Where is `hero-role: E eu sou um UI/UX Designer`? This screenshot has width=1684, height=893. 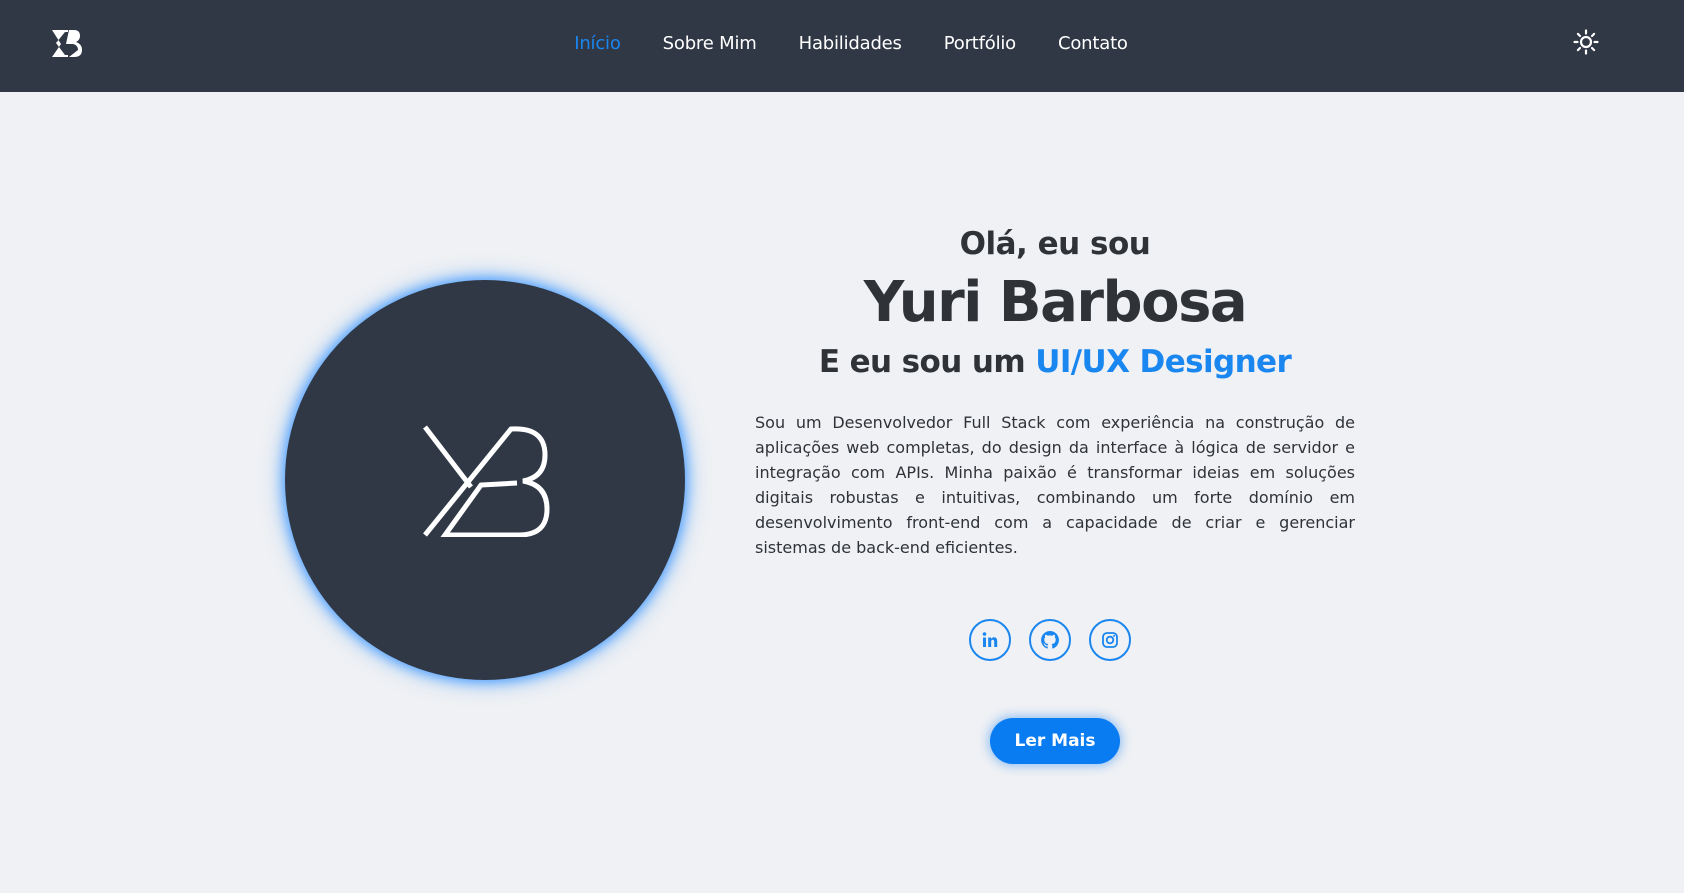
hero-role: E eu sou um UI/UX Designer is located at coordinates (1055, 362).